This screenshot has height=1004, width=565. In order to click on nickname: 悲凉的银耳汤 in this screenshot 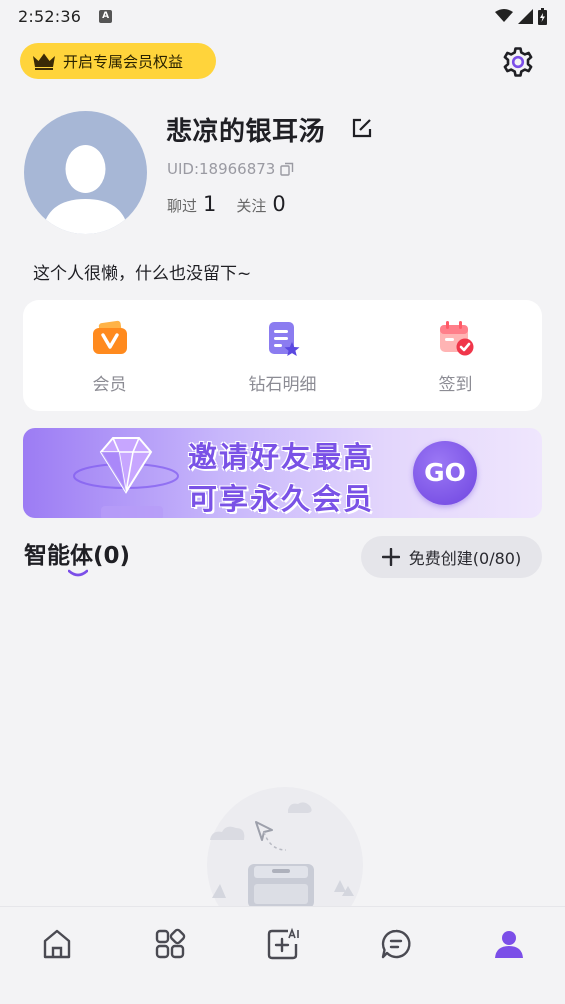, I will do `click(246, 132)`.